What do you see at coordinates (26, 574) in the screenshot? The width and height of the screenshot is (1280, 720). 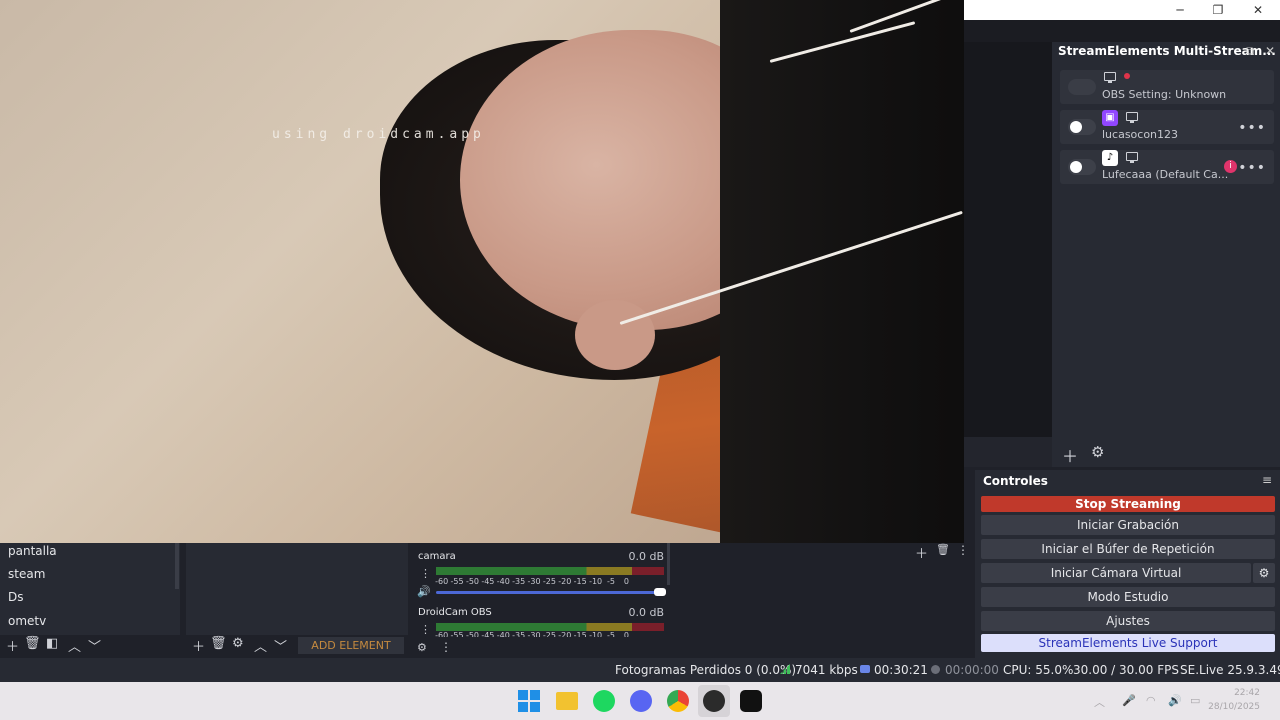 I see `scene-item: steam` at bounding box center [26, 574].